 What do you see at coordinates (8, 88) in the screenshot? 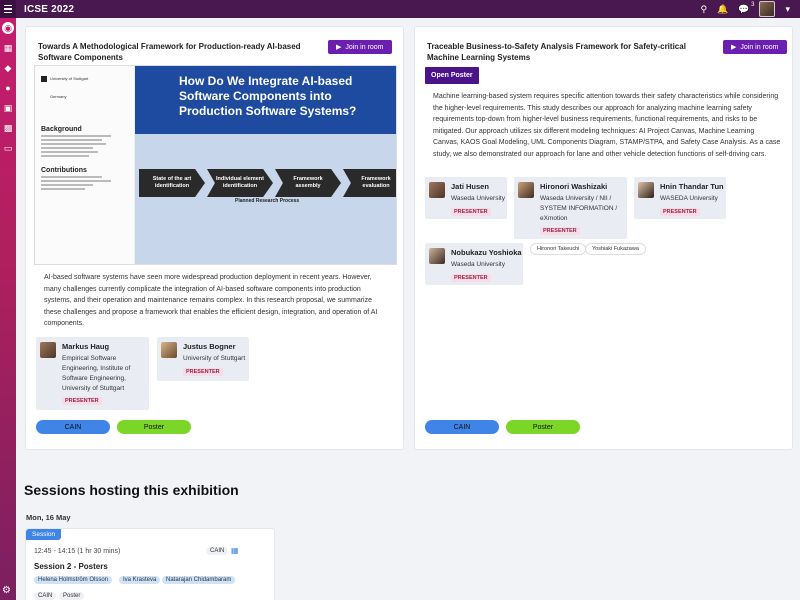
I see `users-icon: ●` at bounding box center [8, 88].